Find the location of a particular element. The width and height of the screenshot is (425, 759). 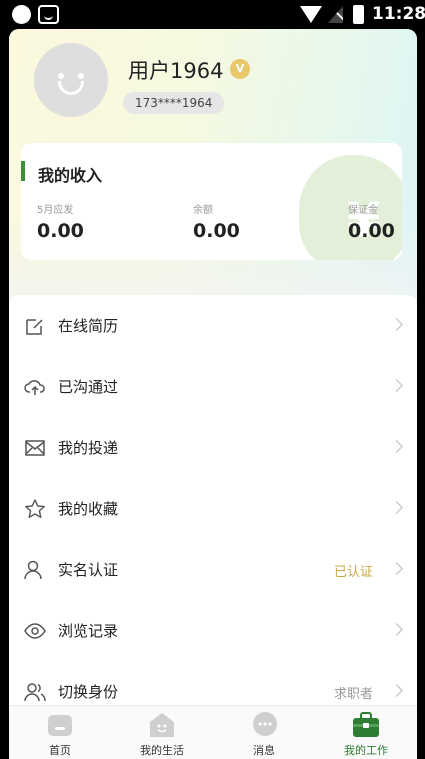

home-icon is located at coordinates (60, 725).